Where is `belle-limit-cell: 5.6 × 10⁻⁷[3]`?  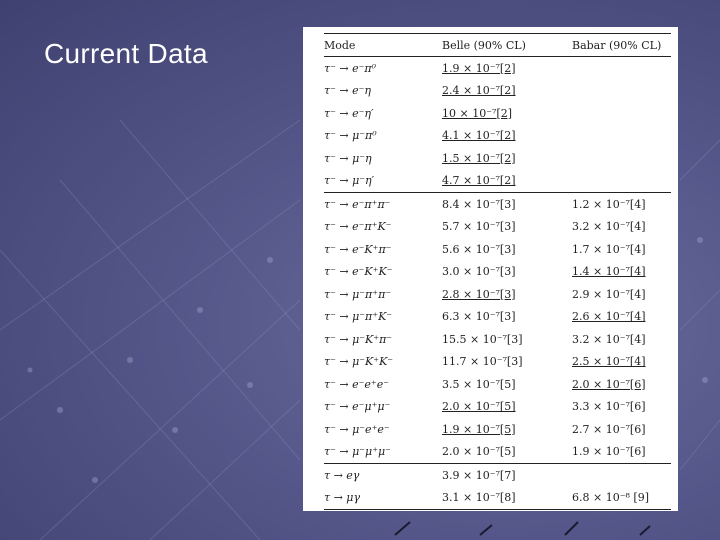
belle-limit-cell: 5.6 × 10⁻⁷[3] is located at coordinates (479, 249).